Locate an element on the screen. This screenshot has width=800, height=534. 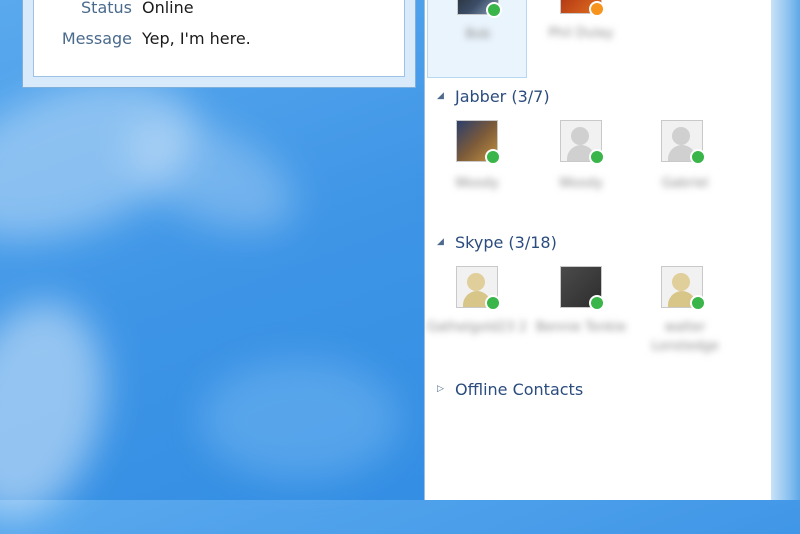
contact-tile: Phil Dulay is located at coordinates (581, 39).